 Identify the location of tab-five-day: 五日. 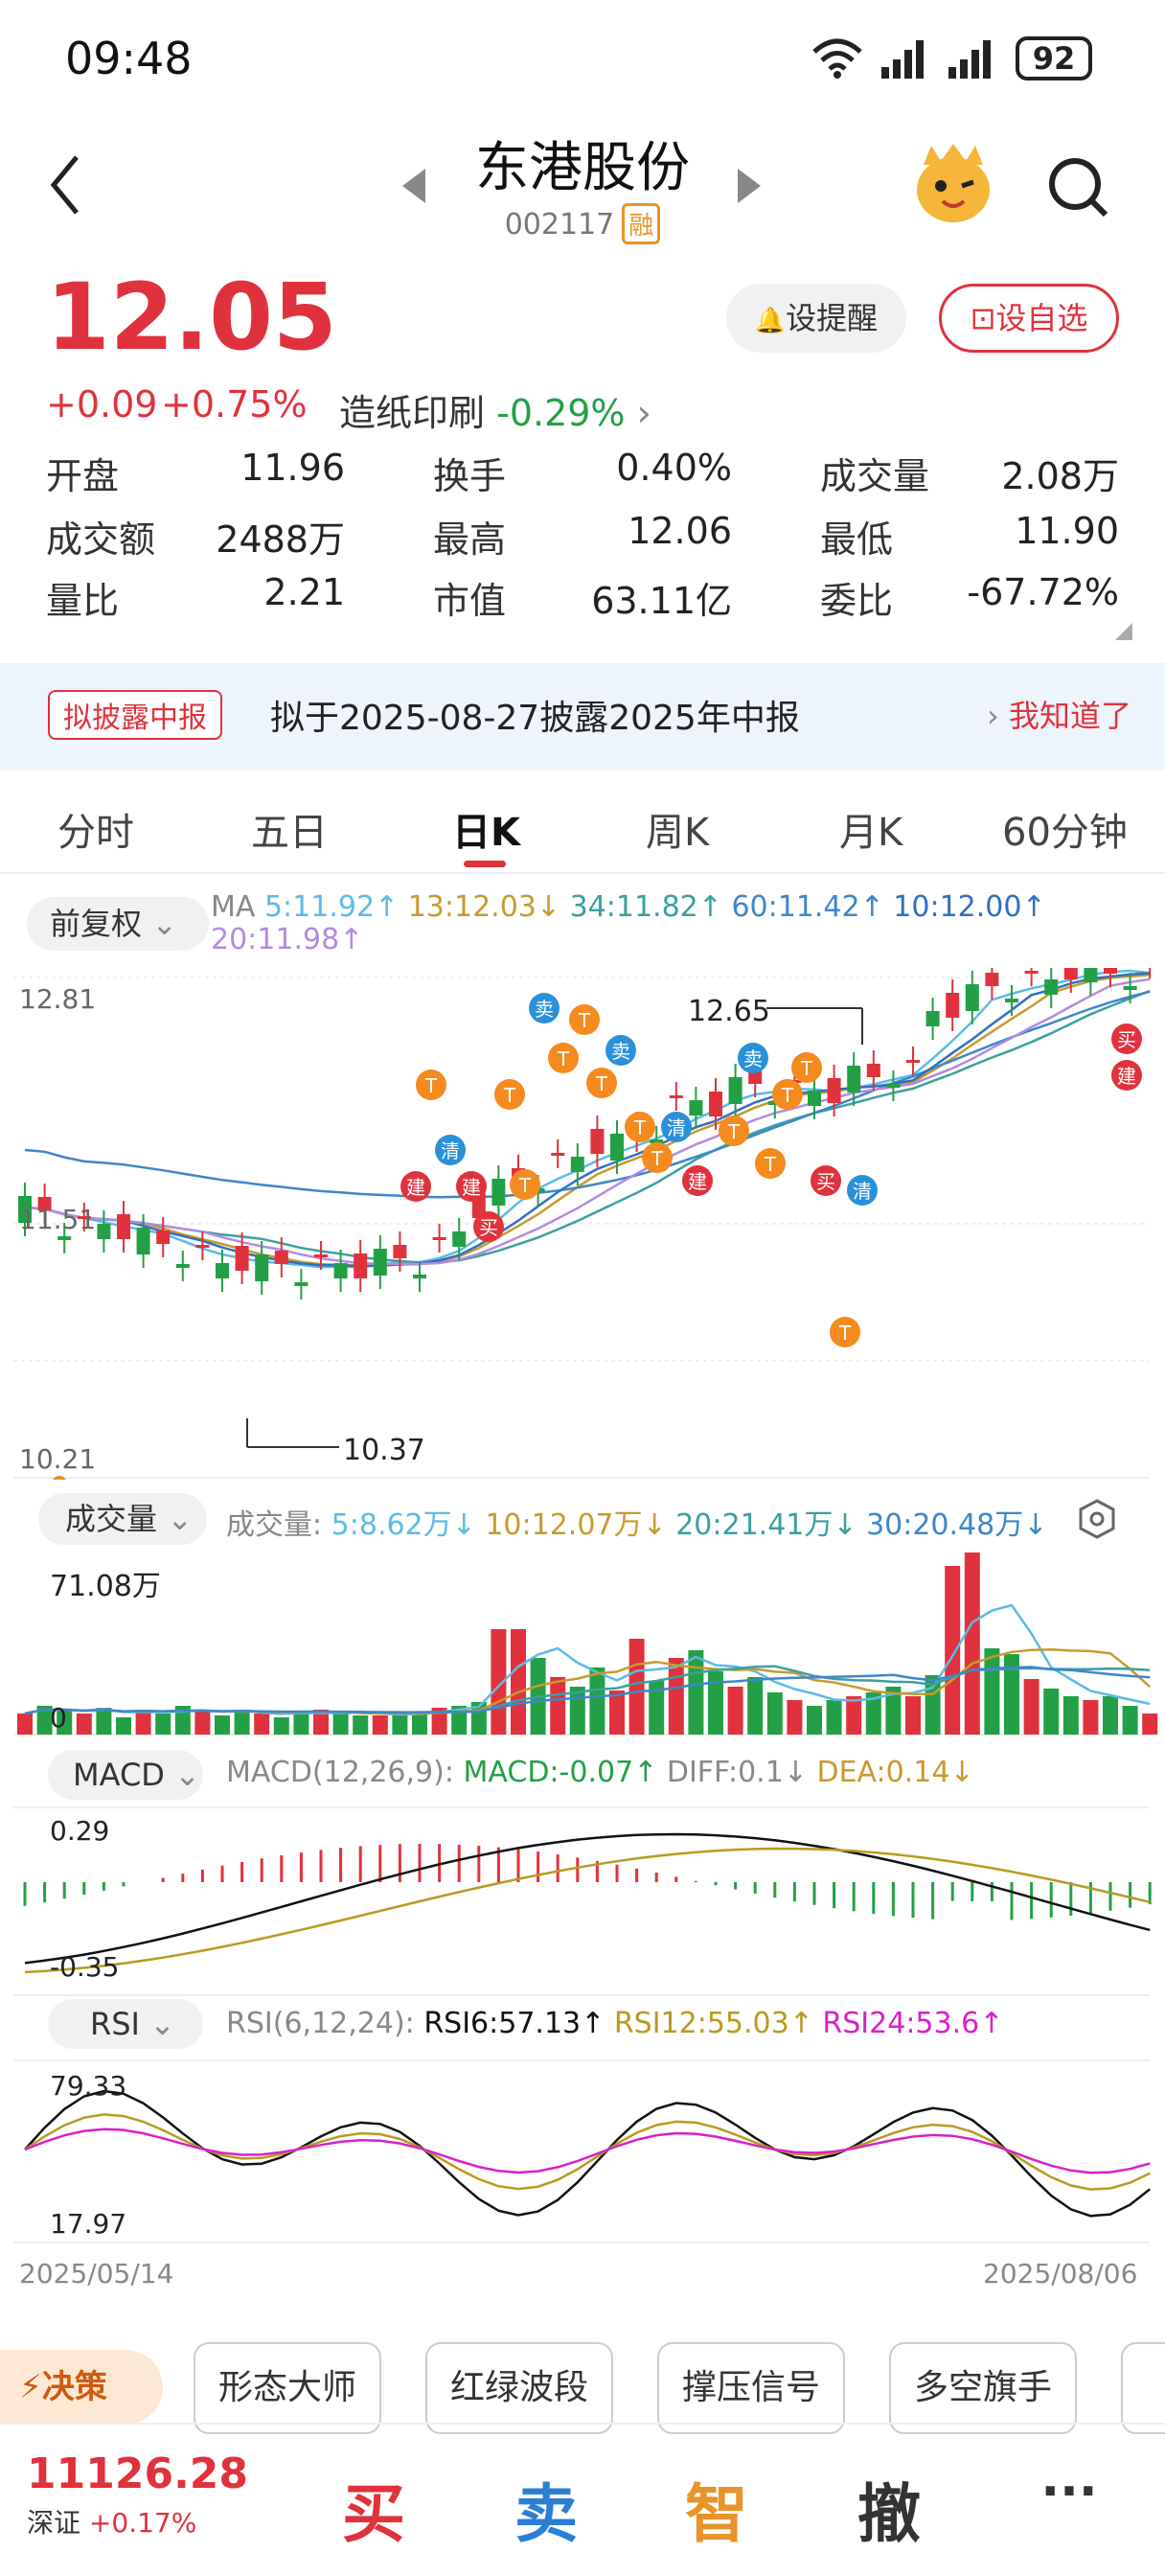
(289, 829).